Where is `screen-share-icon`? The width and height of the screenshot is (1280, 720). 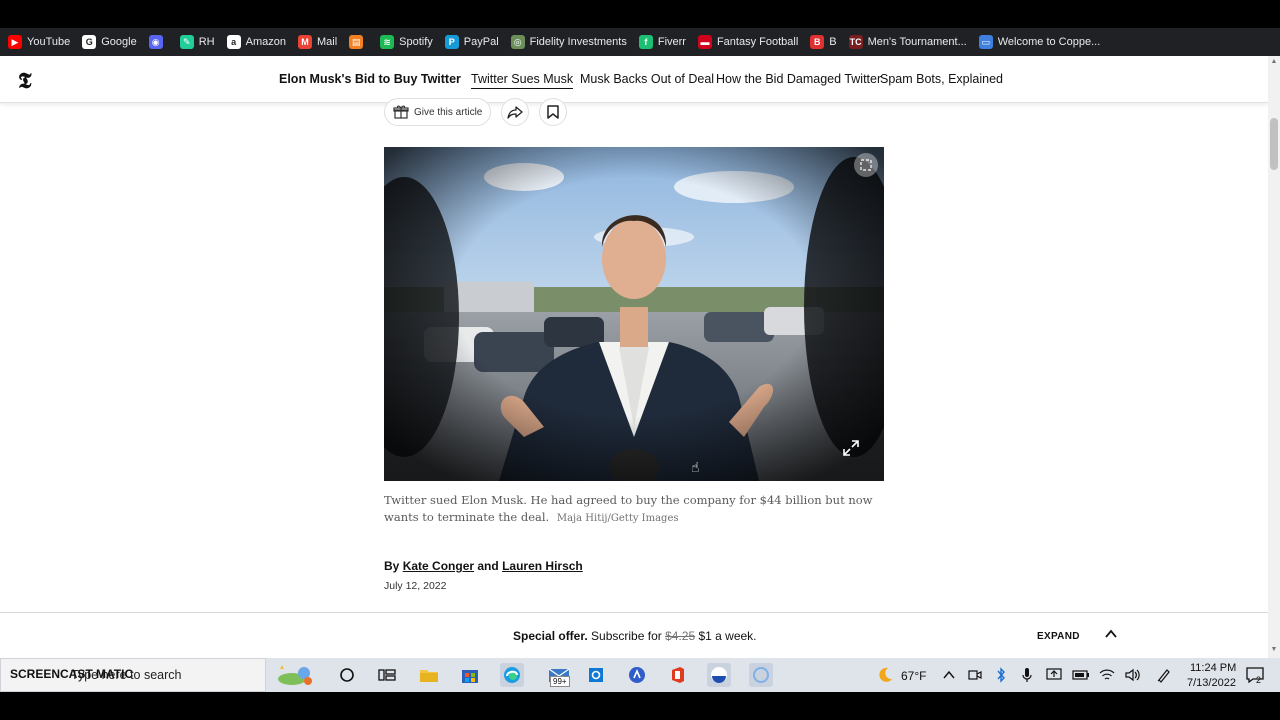
screen-share-icon is located at coordinates (1054, 675).